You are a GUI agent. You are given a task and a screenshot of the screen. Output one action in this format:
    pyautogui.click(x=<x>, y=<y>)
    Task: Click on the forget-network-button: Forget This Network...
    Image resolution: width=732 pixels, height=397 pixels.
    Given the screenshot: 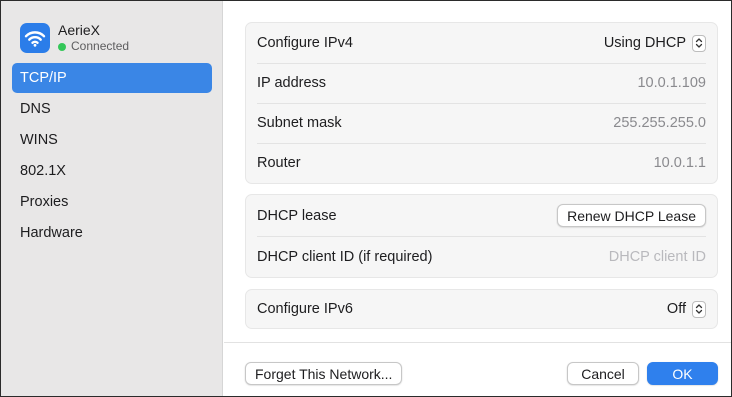 What is the action you would take?
    pyautogui.click(x=324, y=373)
    